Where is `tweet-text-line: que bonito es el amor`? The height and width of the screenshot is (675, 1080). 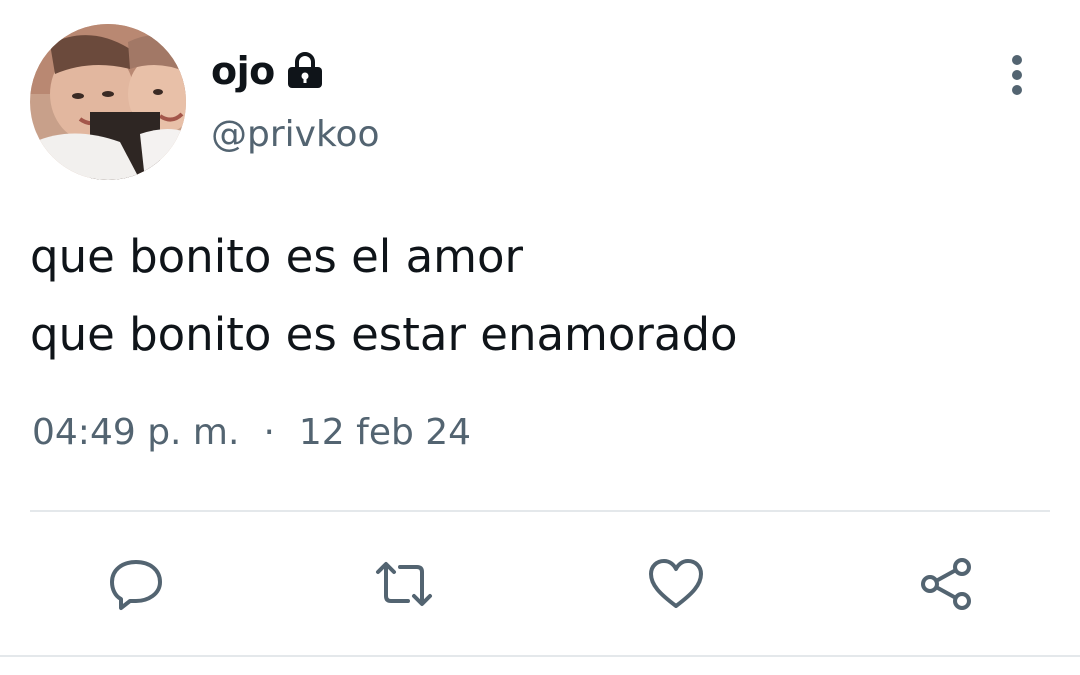 tweet-text-line: que bonito es el amor is located at coordinates (277, 256).